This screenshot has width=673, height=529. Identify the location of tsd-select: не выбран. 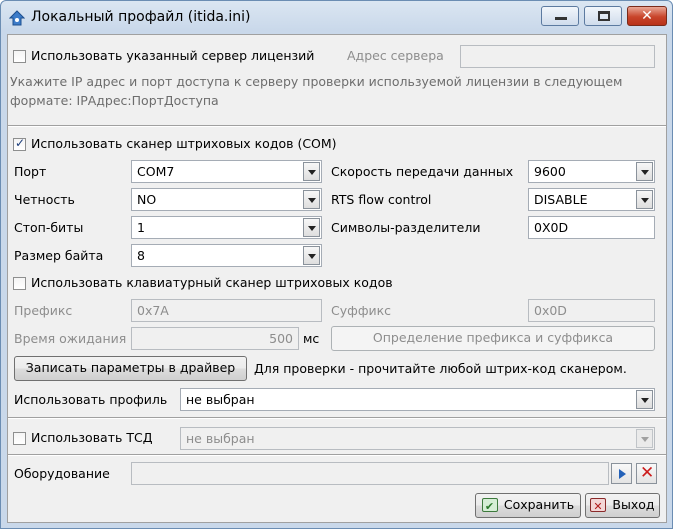
(417, 438).